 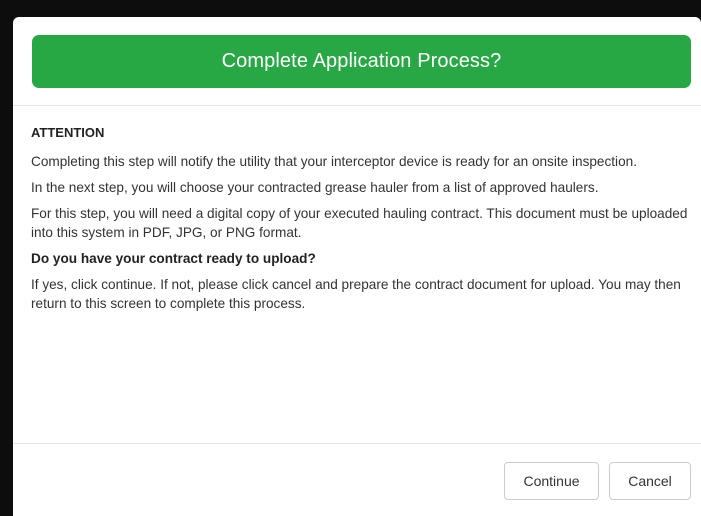 I want to click on attention-heading: ATTENTION, so click(x=68, y=132).